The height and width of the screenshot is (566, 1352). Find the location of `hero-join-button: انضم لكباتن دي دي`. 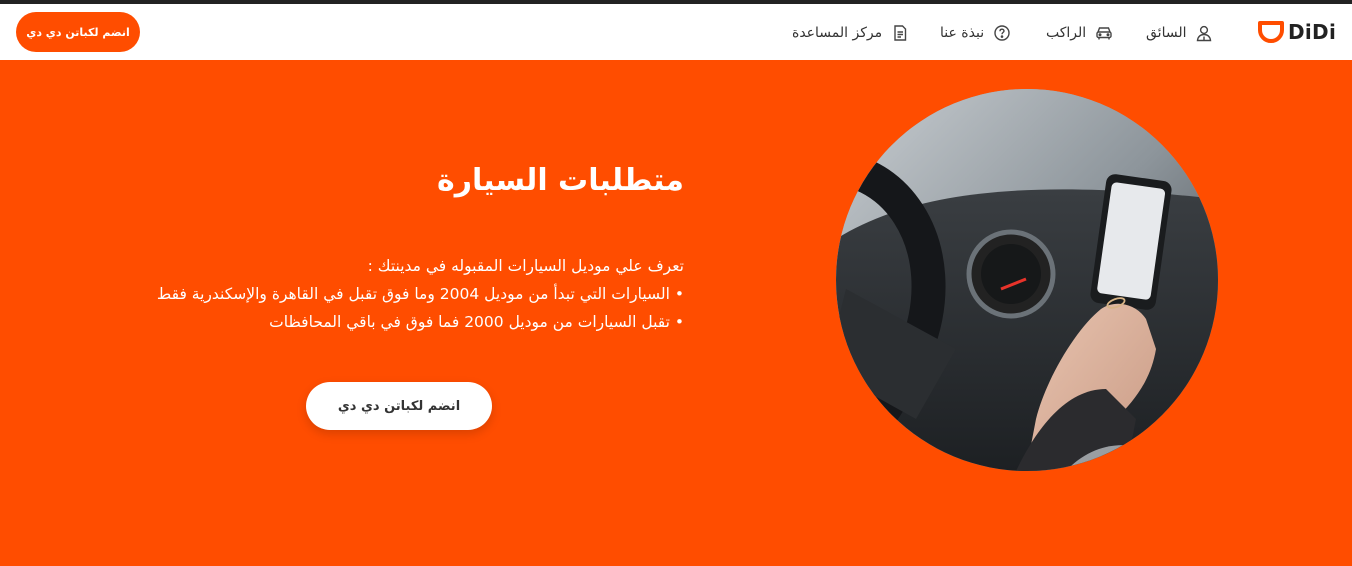

hero-join-button: انضم لكباتن دي دي is located at coordinates (399, 406).